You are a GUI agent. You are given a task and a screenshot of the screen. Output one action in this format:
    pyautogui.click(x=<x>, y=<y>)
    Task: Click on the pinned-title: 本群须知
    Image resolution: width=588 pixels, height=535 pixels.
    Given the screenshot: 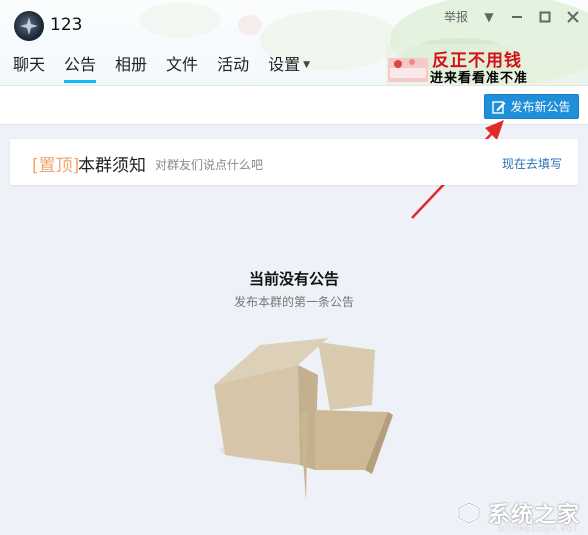 What is the action you would take?
    pyautogui.click(x=112, y=166)
    